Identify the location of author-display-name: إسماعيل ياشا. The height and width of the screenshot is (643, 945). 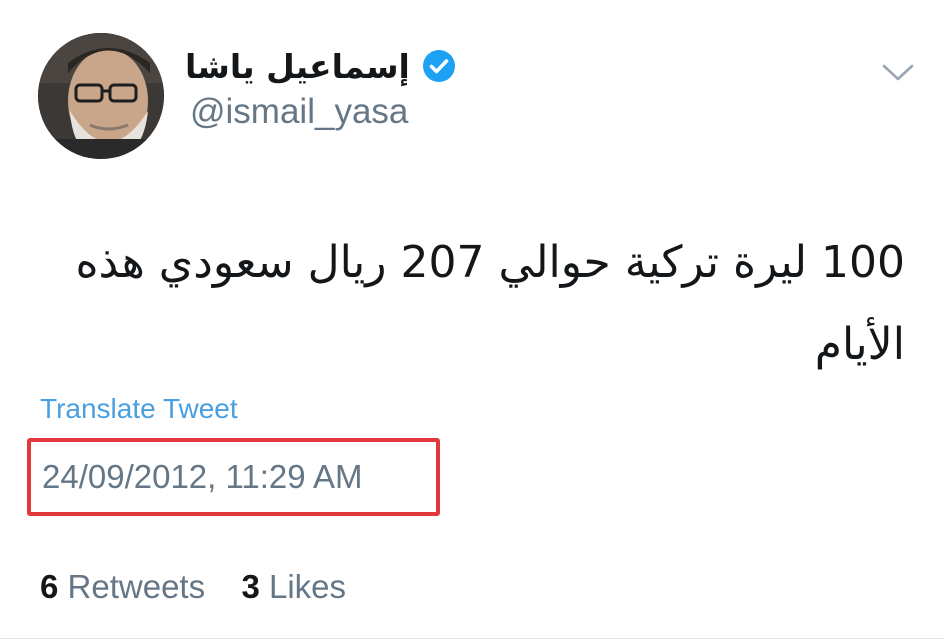
(297, 66).